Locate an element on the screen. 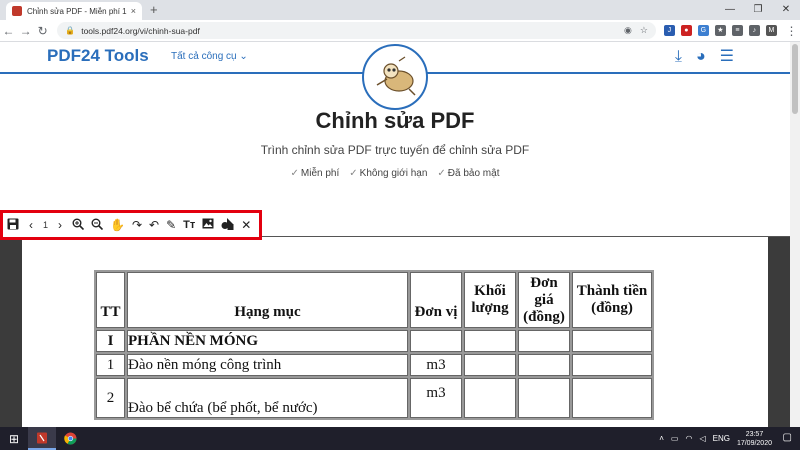 This screenshot has width=800, height=450. image-insert-icon is located at coordinates (208, 225).